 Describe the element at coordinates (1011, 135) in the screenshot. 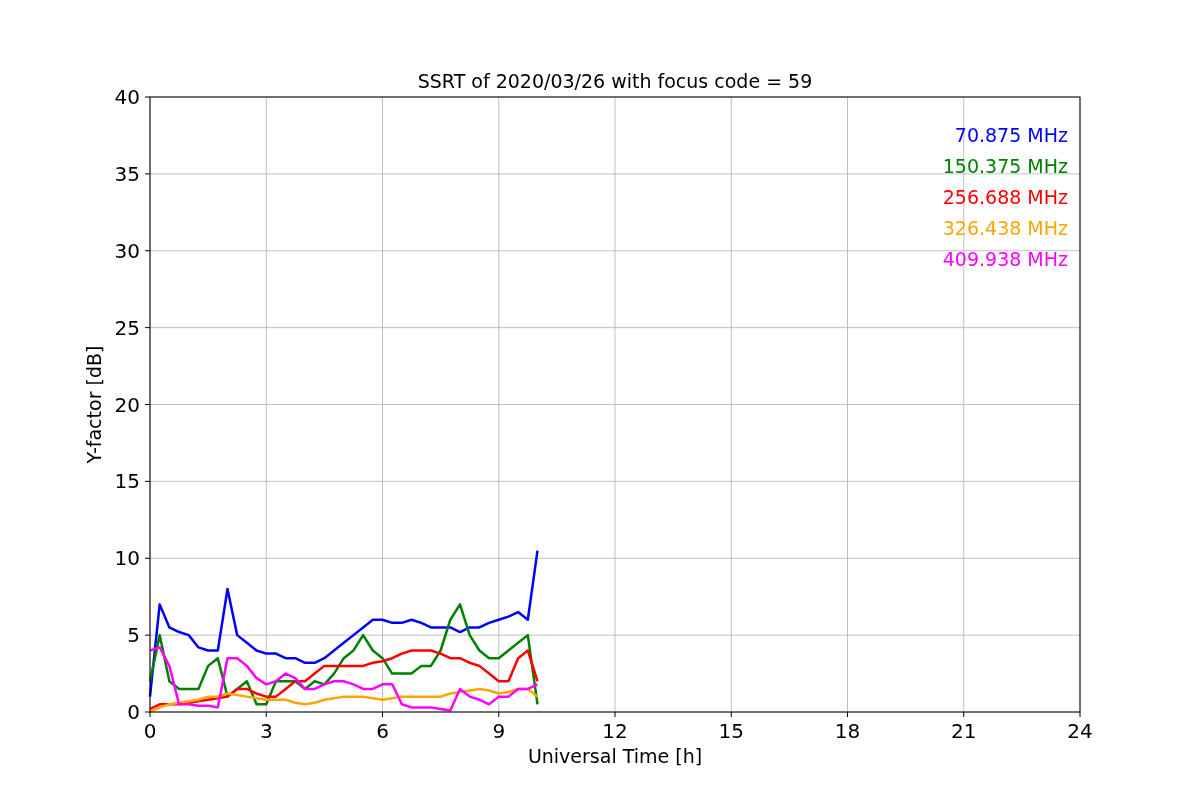

I see `legend-label: 70.875 MHz` at that location.